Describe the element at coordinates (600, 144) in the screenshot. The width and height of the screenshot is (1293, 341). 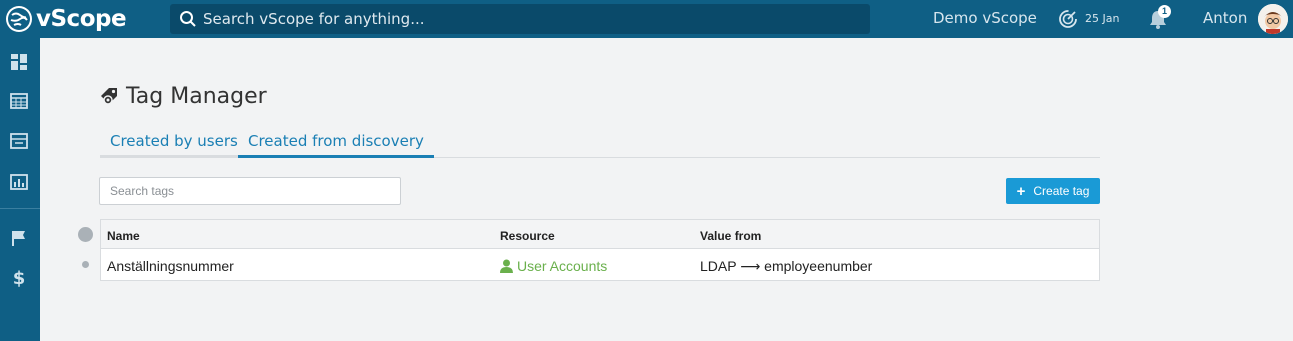
I see `tab-bar: Created by users Created from discovery` at that location.